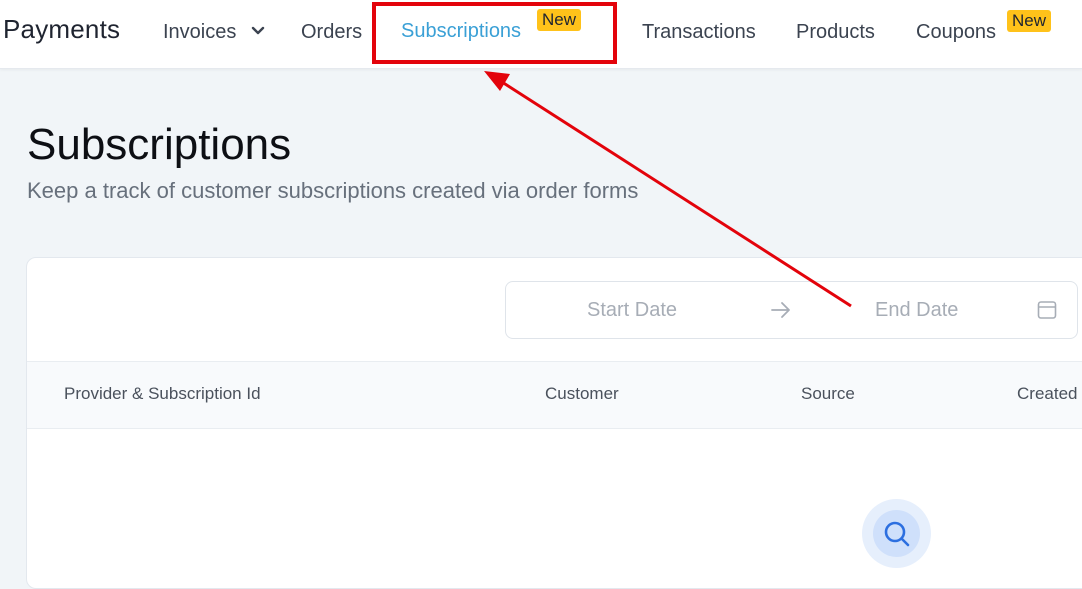  I want to click on brand-title: Payments, so click(62, 29).